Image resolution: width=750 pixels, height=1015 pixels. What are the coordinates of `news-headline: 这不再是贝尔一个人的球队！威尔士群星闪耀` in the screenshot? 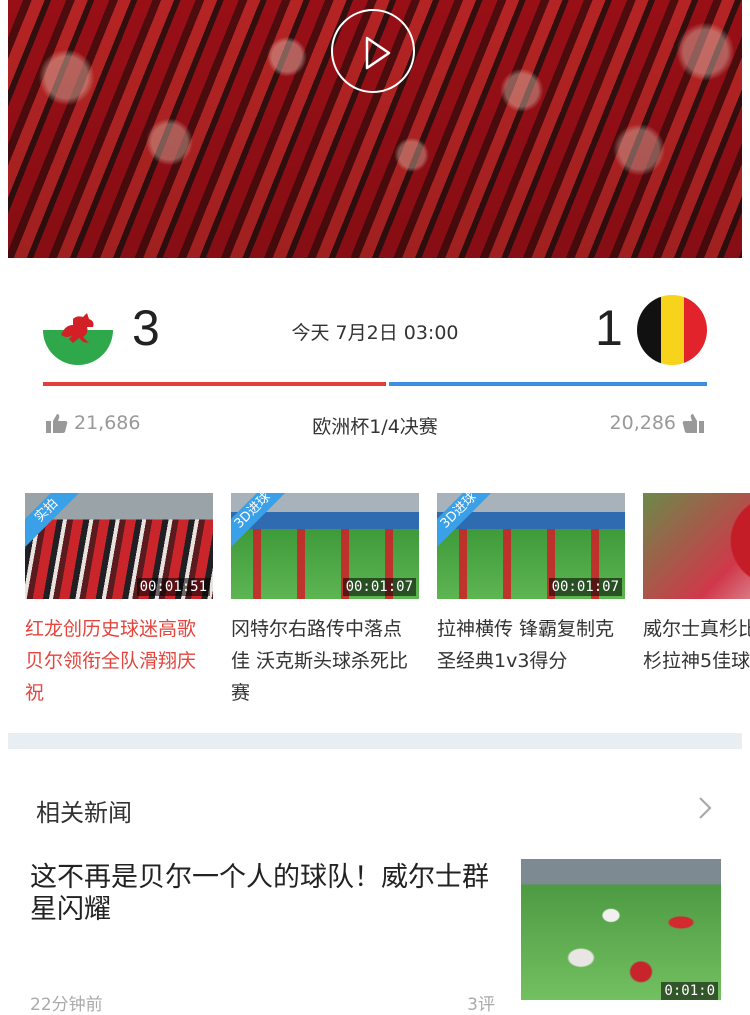 It's located at (260, 894).